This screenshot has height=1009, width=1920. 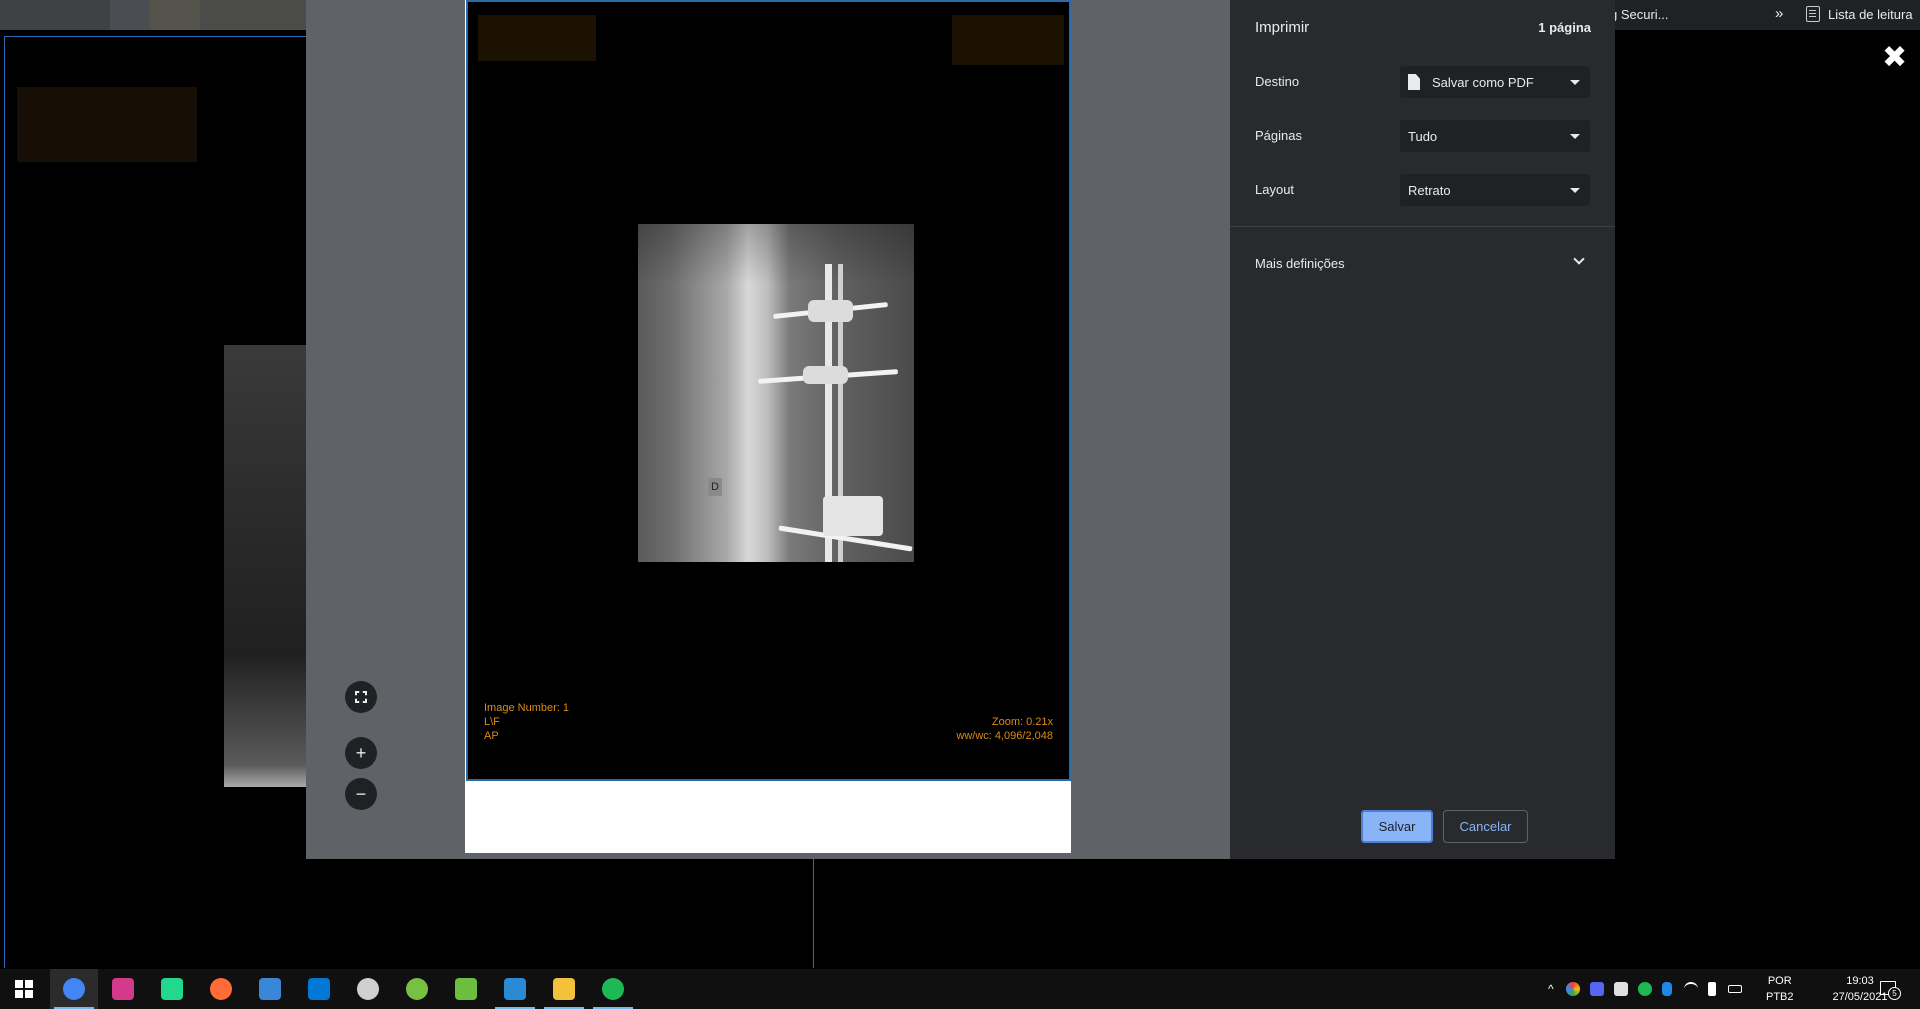 I want to click on destination-value: Salvar como PDF, so click(x=1483, y=82).